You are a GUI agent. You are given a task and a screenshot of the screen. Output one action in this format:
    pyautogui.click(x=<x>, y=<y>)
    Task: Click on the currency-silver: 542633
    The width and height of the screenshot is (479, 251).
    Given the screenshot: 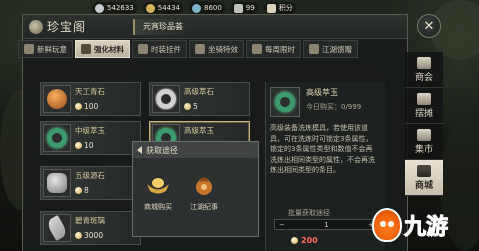 What is the action you would take?
    pyautogui.click(x=114, y=8)
    